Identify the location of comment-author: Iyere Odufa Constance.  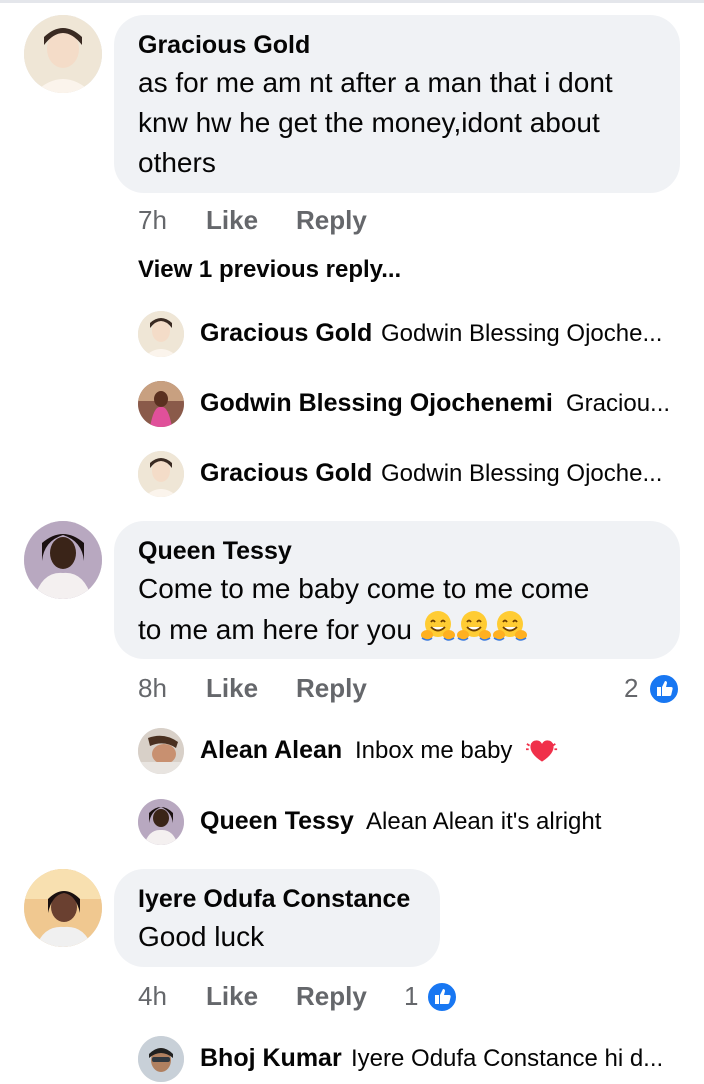
(277, 899).